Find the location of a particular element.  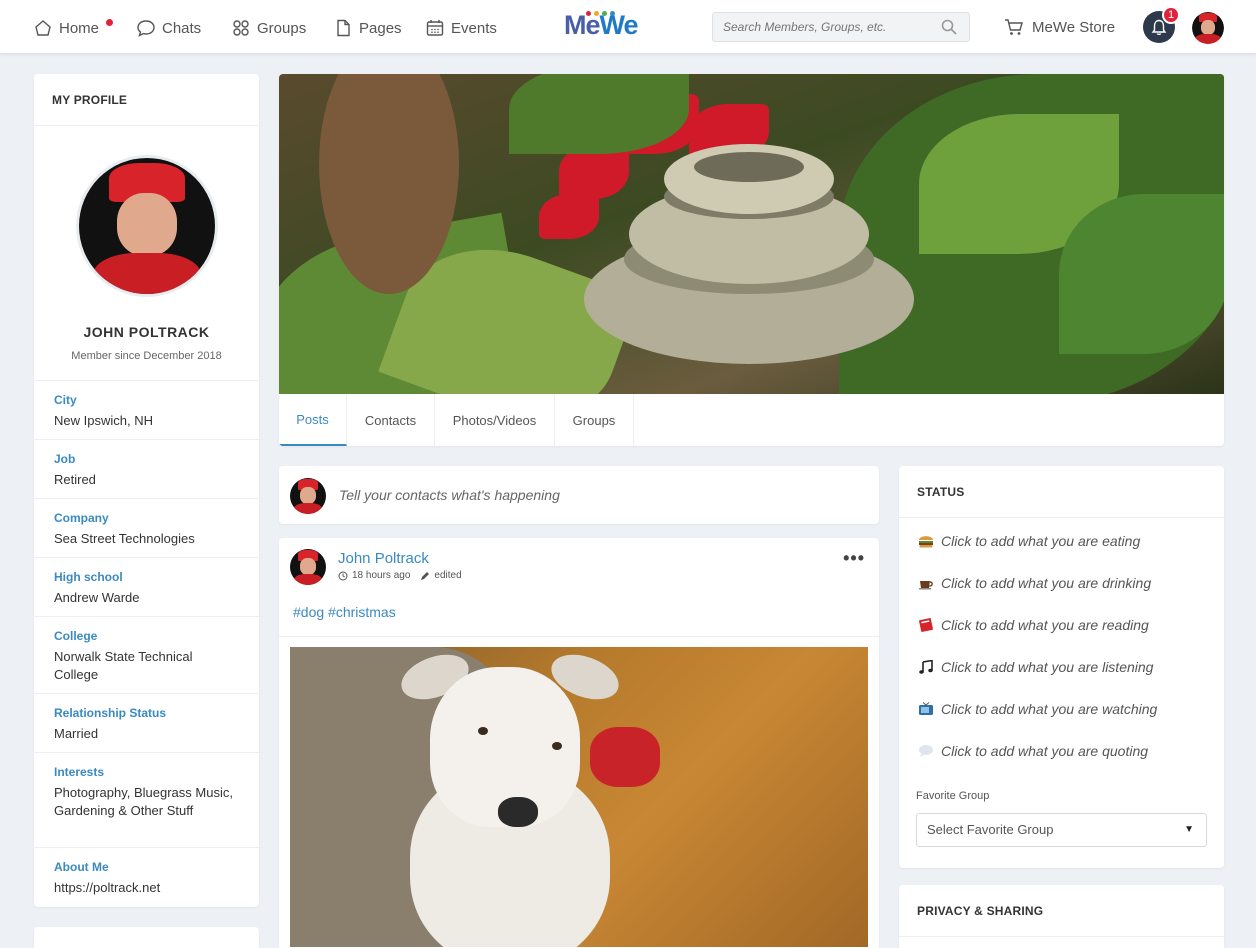

nav-chats: Chats is located at coordinates (169, 28).